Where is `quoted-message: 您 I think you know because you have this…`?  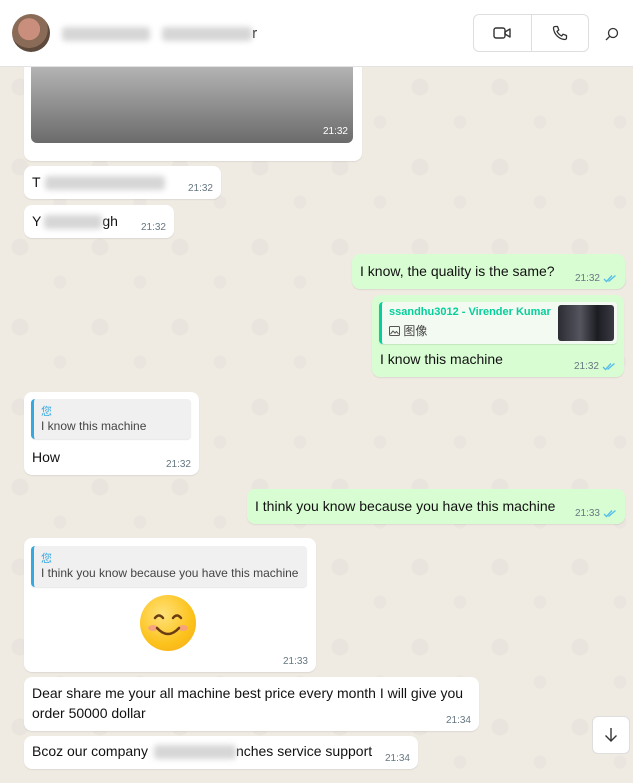 quoted-message: 您 I think you know because you have this… is located at coordinates (169, 566).